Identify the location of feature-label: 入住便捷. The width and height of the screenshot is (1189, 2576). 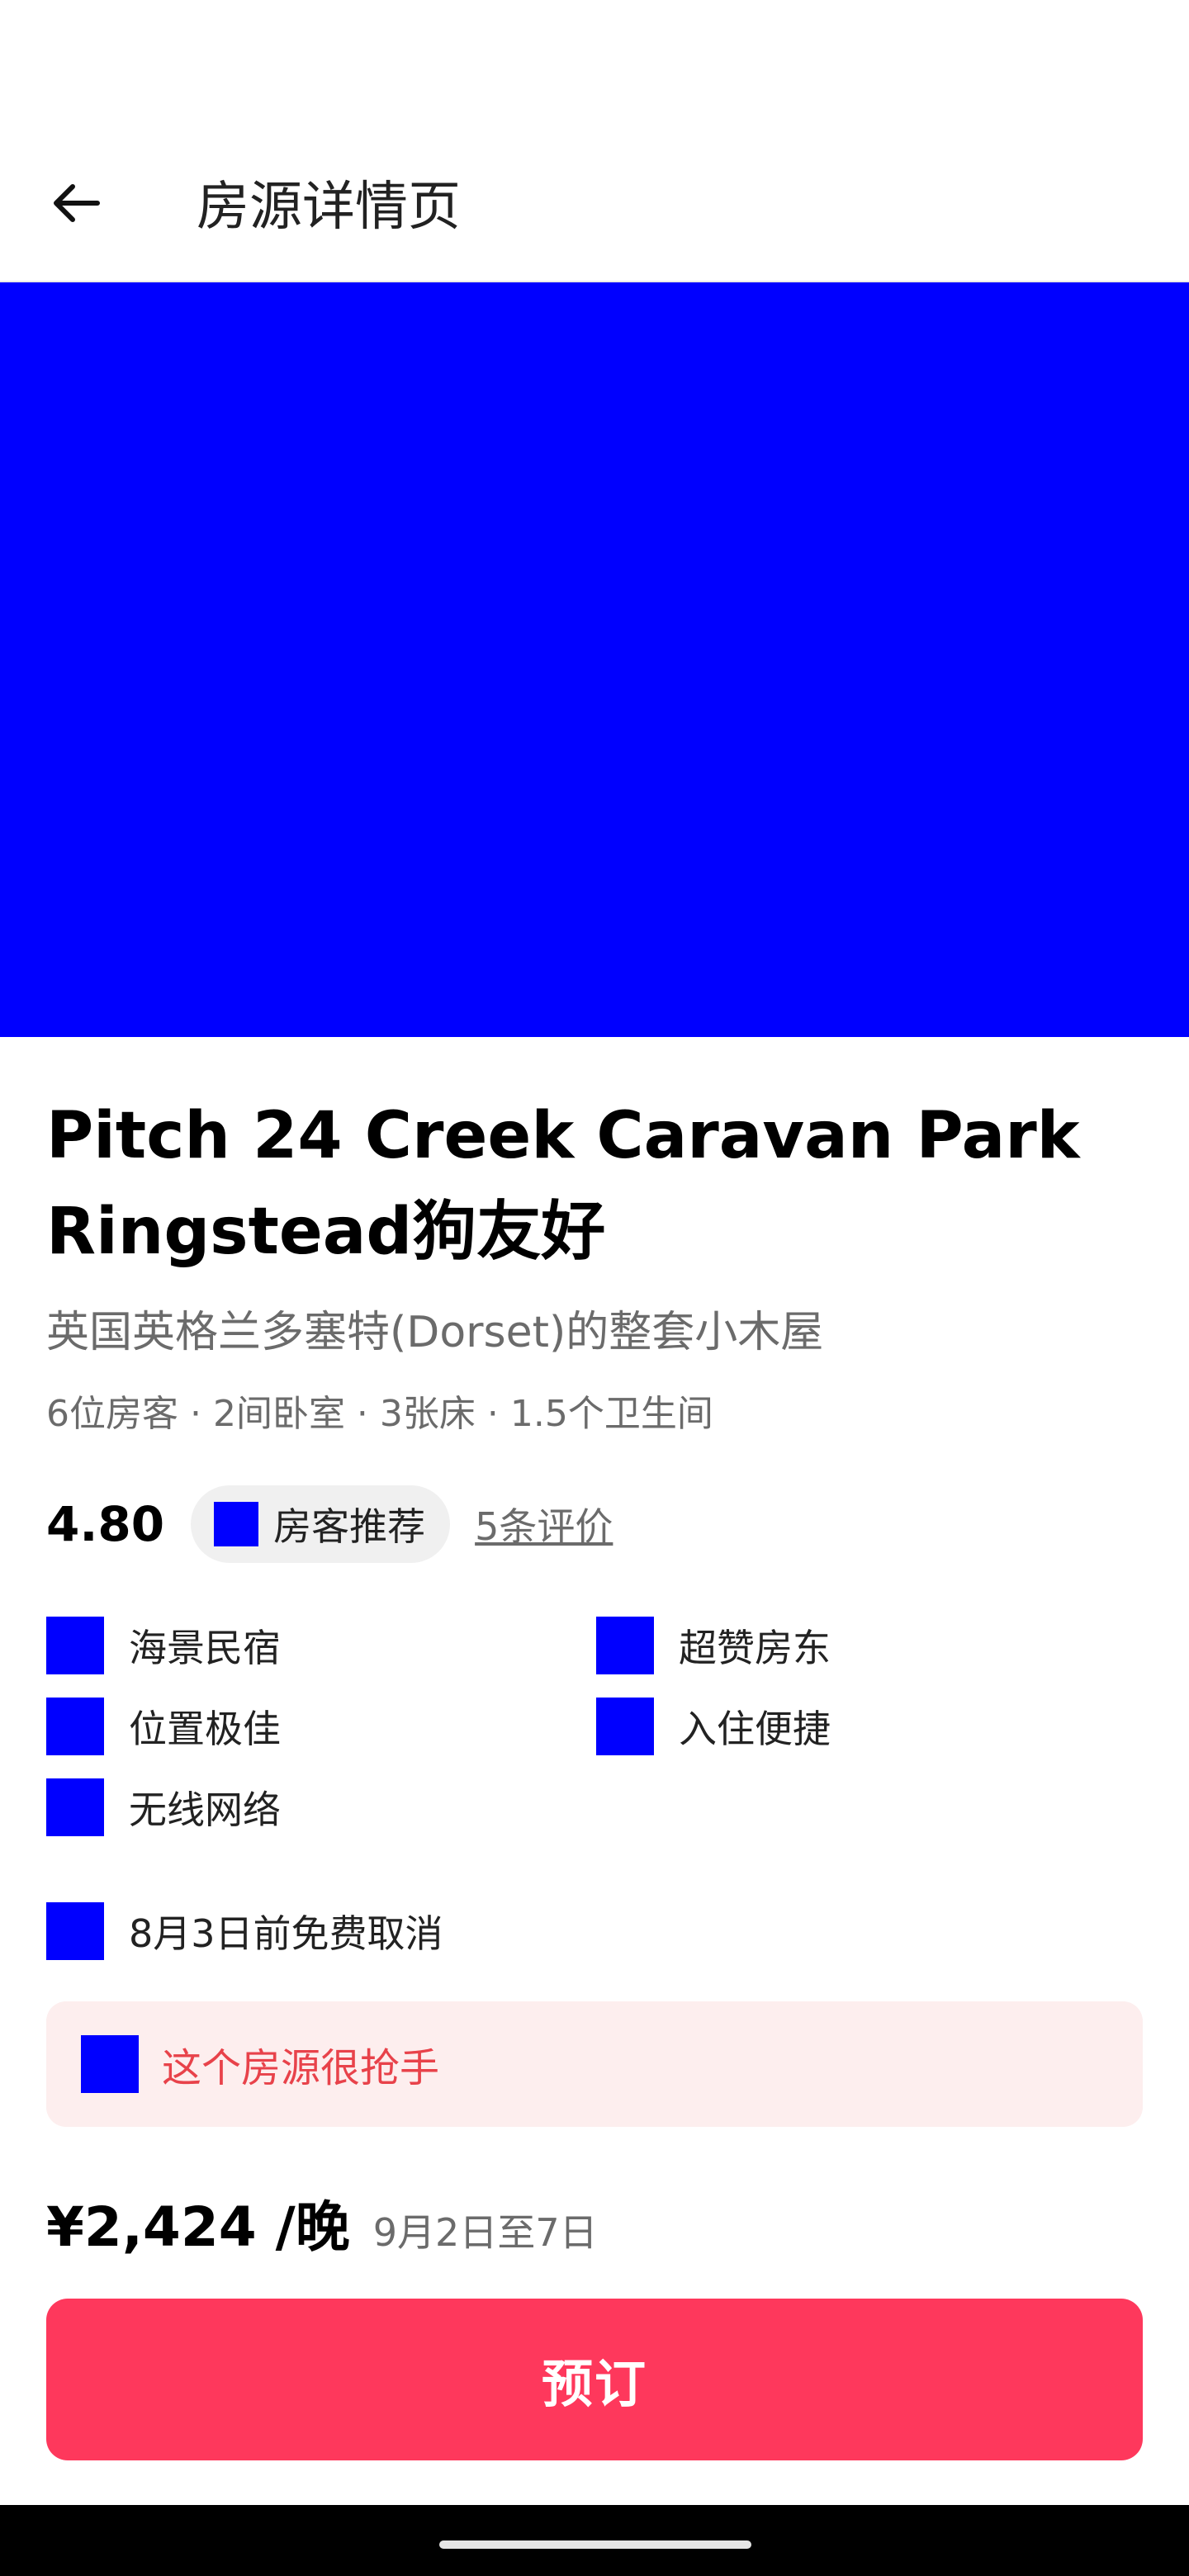
(755, 1729).